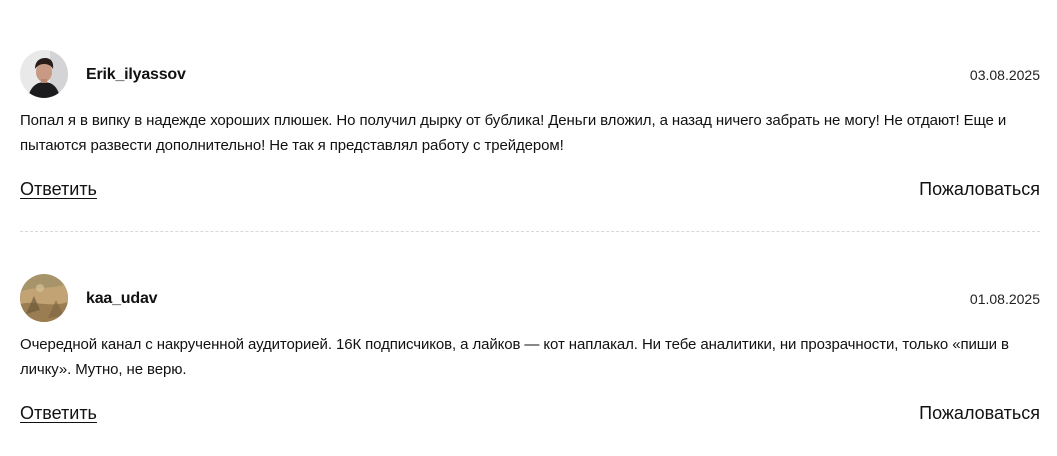 This screenshot has height=456, width=1057. Describe the element at coordinates (136, 75) in the screenshot. I see `comment-author: Erik_ilyassov` at that location.